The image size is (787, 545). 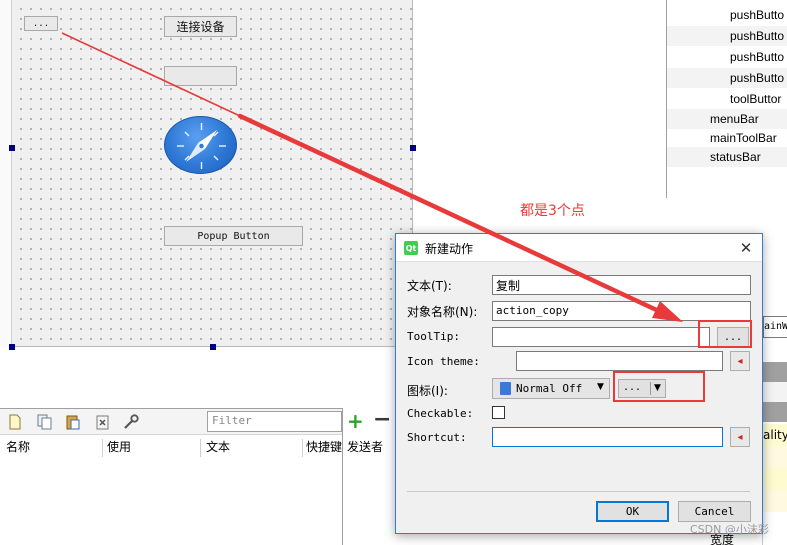 What do you see at coordinates (233, 236) in the screenshot?
I see `popup-button: Popup Button` at bounding box center [233, 236].